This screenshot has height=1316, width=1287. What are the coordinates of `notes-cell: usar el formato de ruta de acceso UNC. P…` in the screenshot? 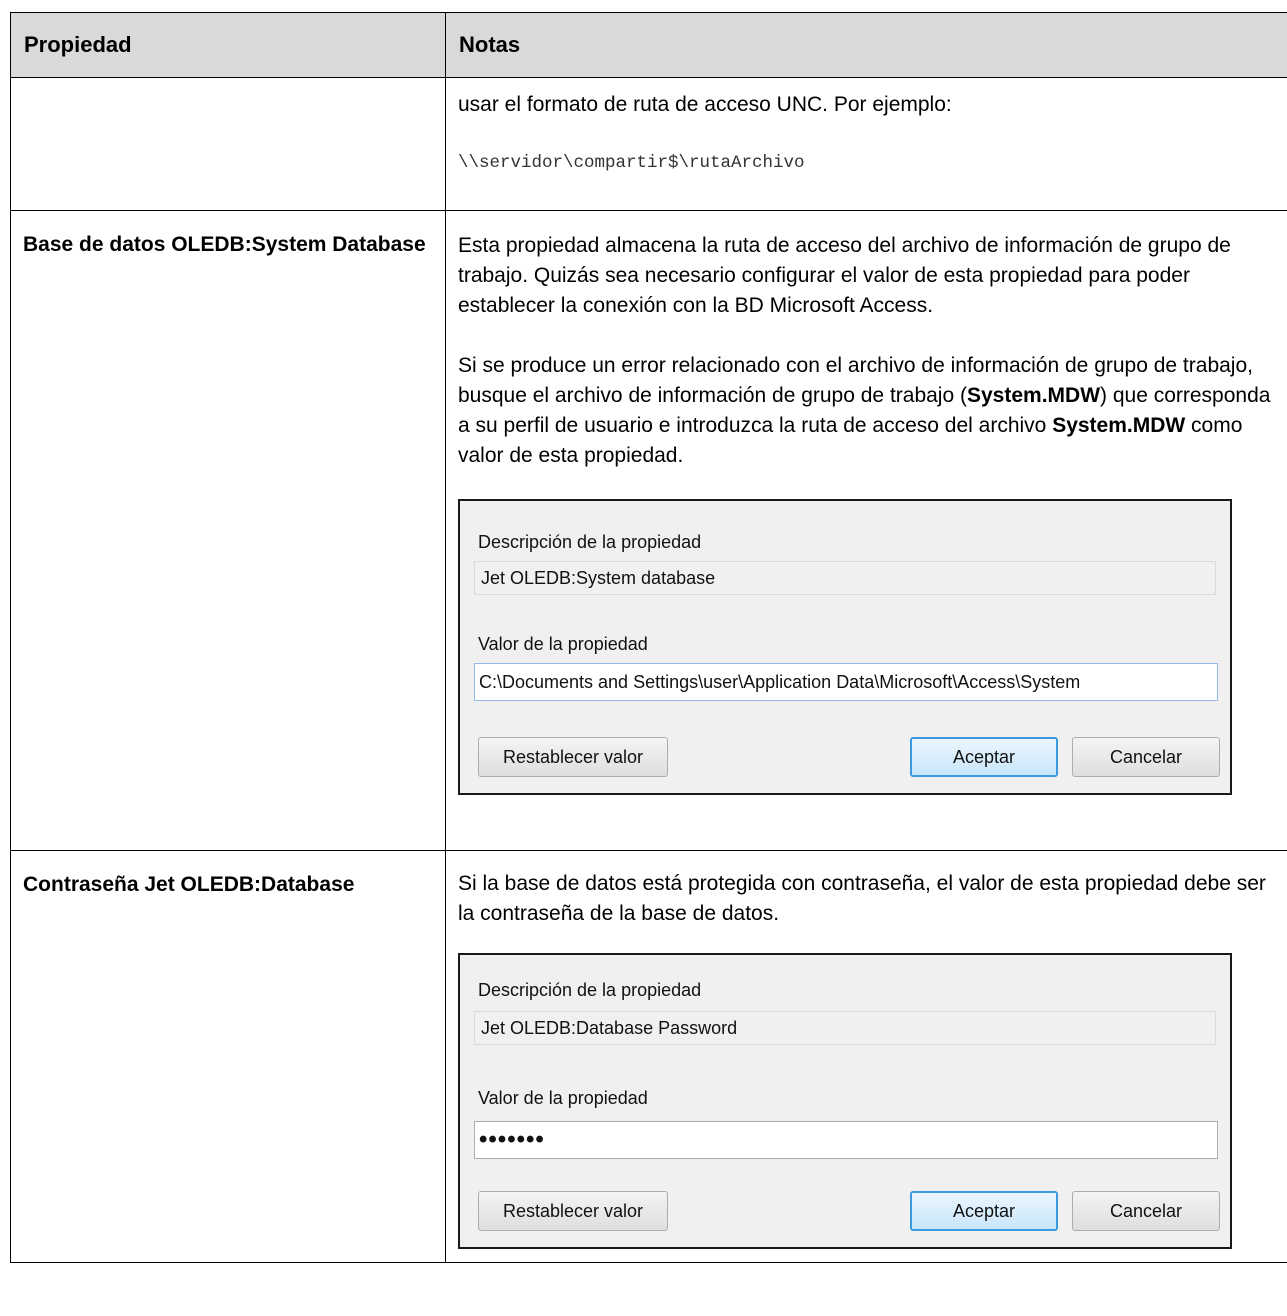 It's located at (866, 144).